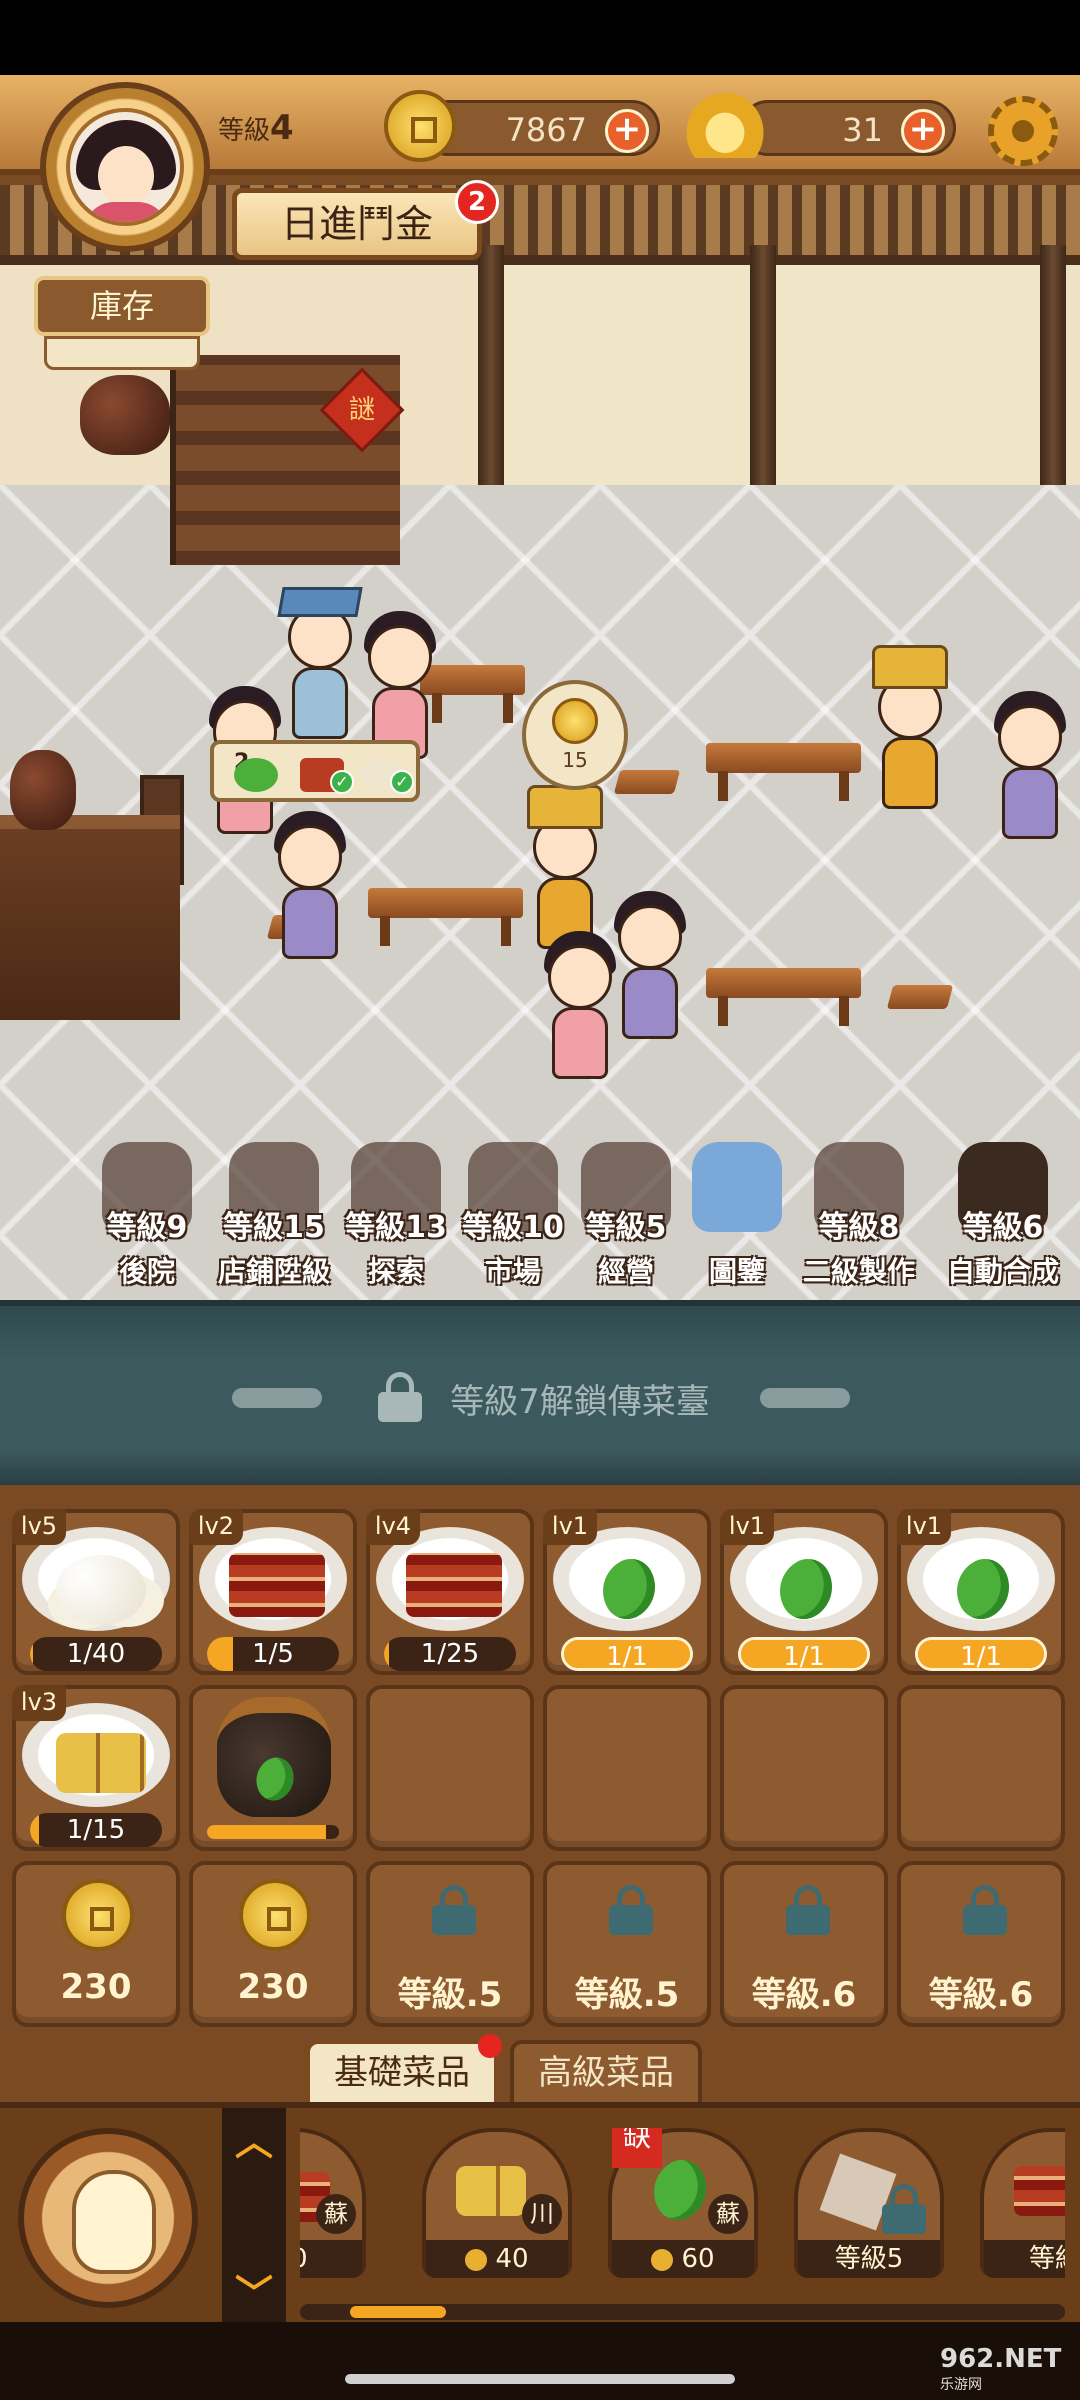  I want to click on order-bubble: 2 ✓ ✓, so click(315, 771).